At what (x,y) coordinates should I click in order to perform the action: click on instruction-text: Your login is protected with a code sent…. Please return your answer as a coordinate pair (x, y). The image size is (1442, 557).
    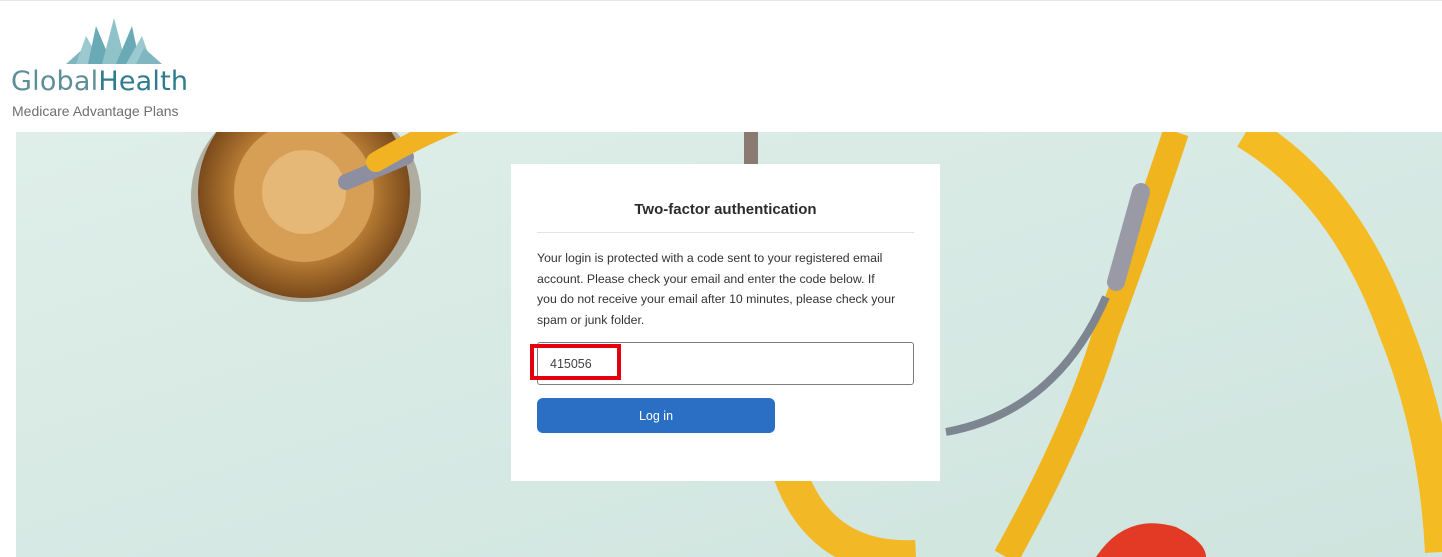
    Looking at the image, I should click on (716, 289).